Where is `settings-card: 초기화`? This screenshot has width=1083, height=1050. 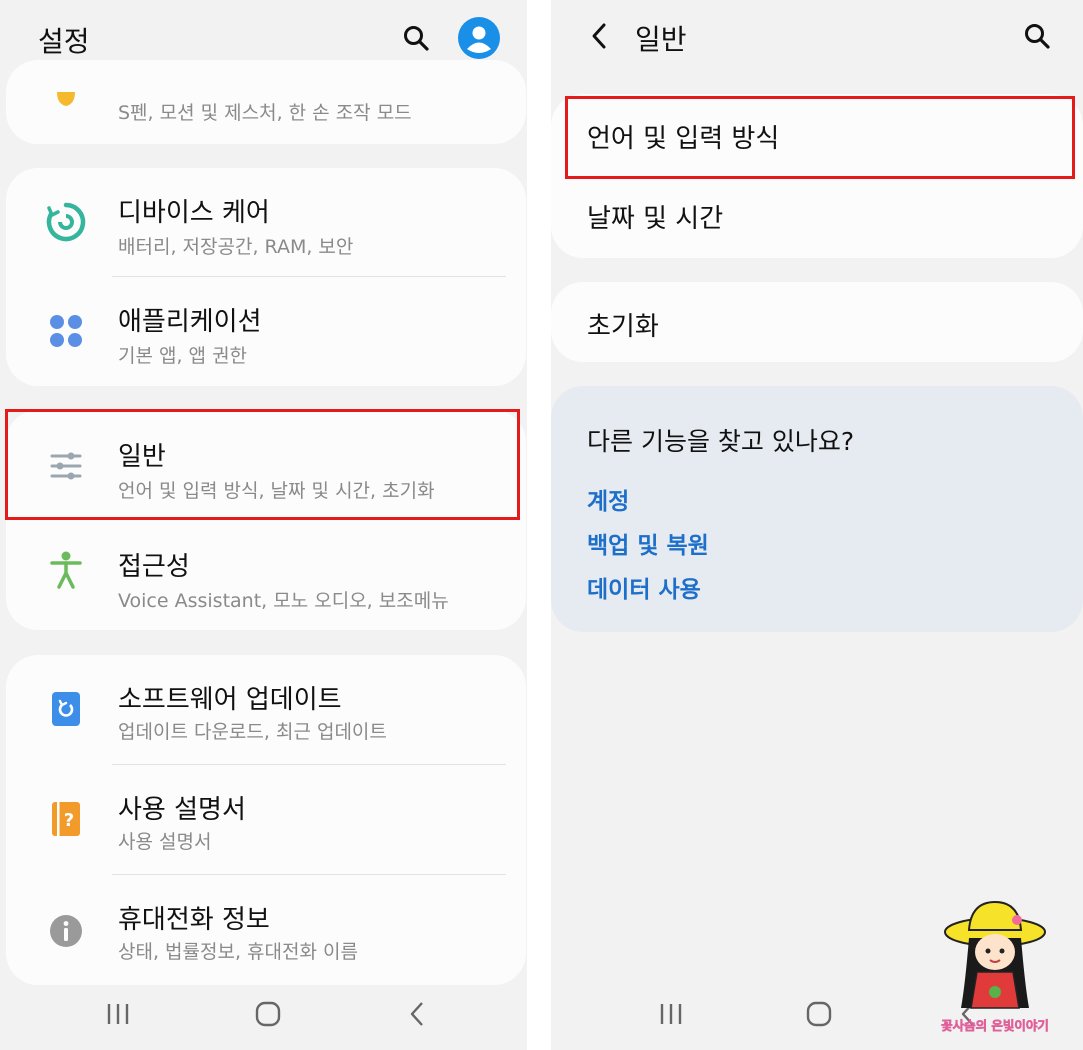 settings-card: 초기화 is located at coordinates (817, 322).